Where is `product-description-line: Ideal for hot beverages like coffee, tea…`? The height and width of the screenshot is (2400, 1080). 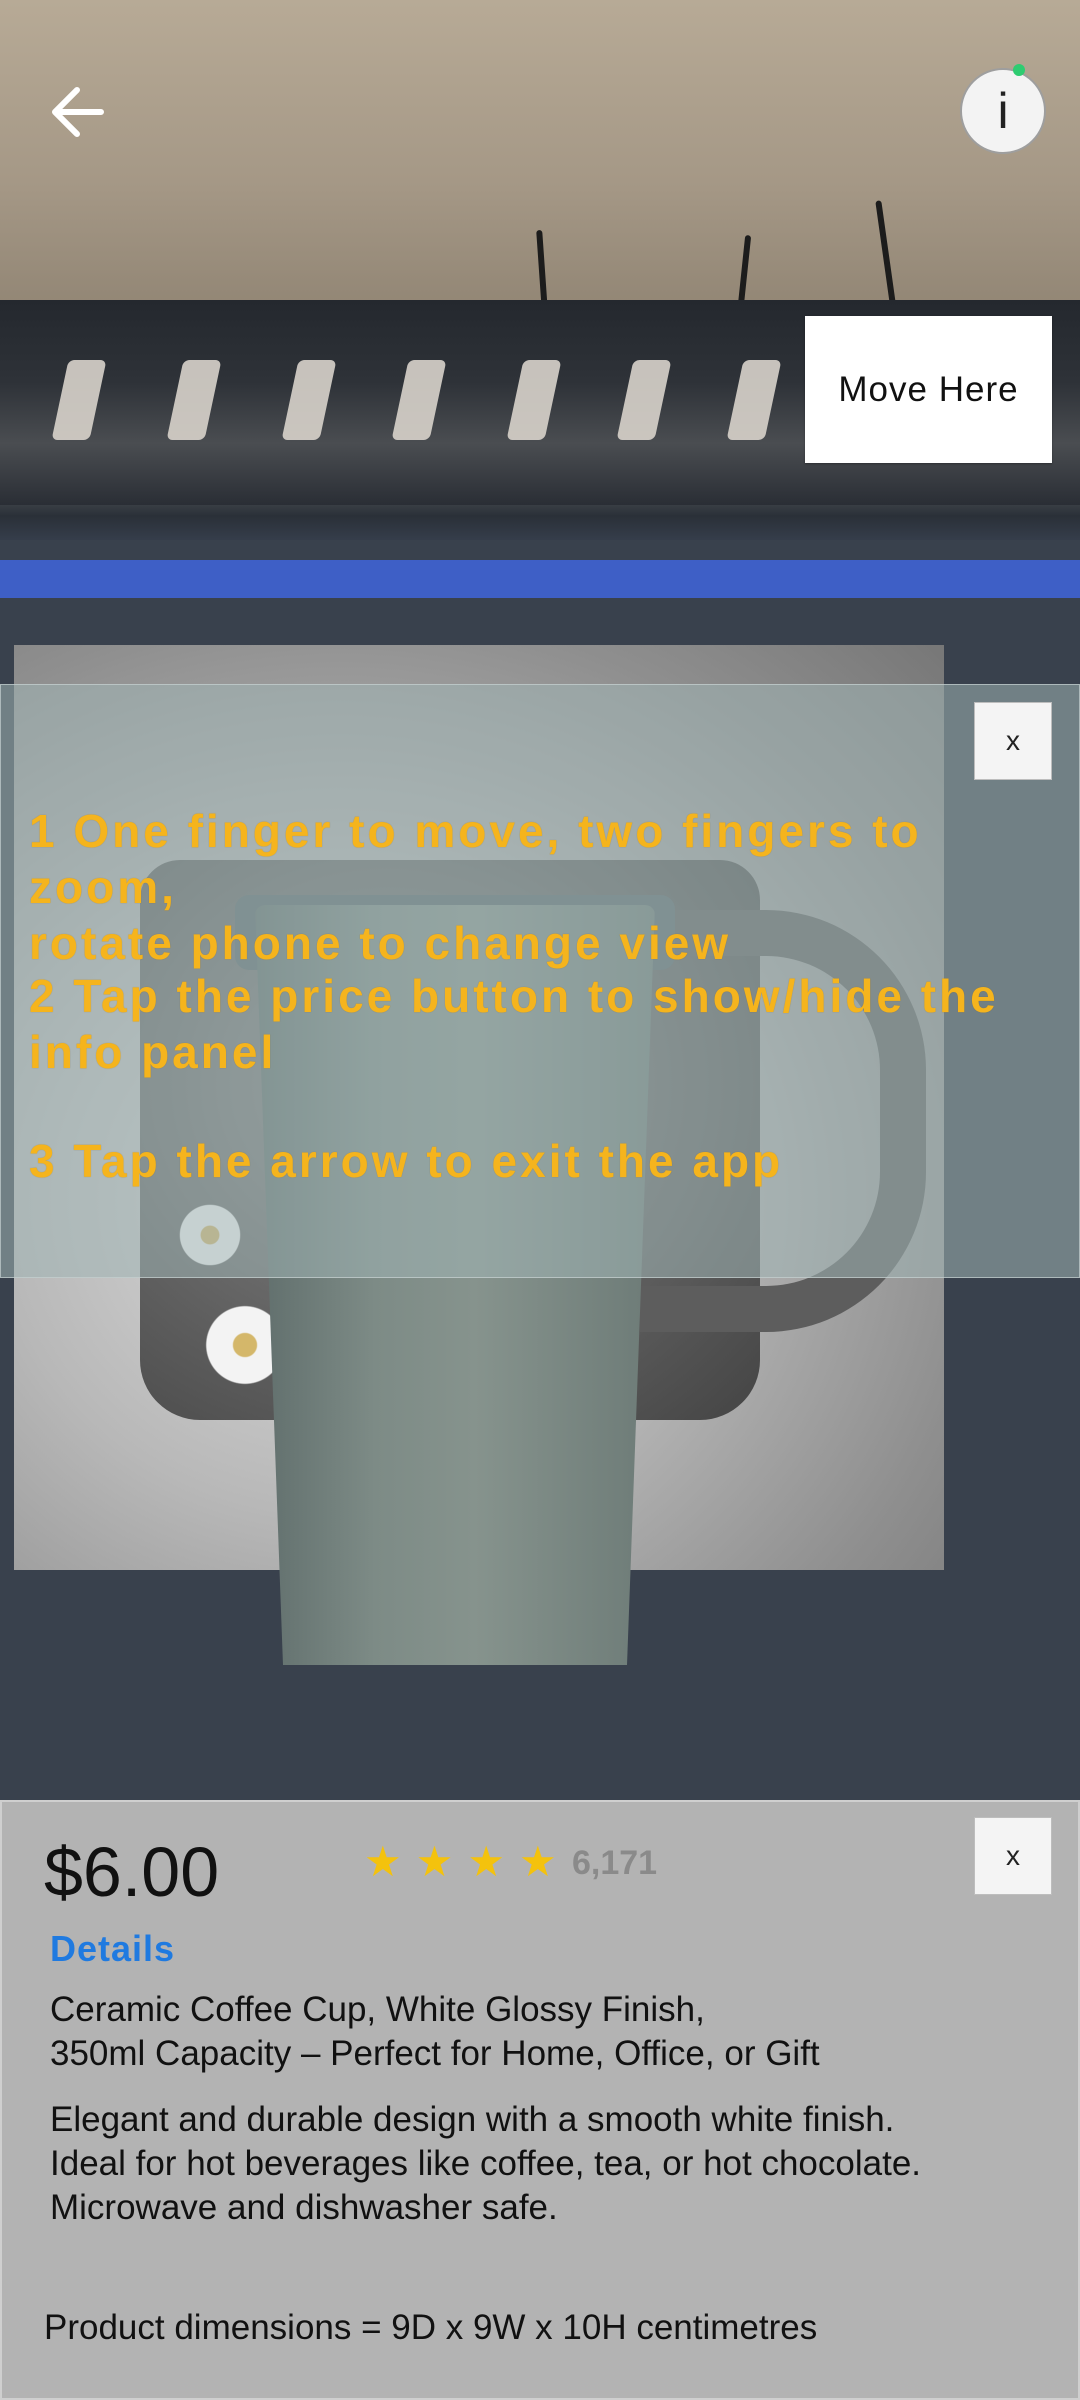 product-description-line: Ideal for hot beverages like coffee, tea… is located at coordinates (486, 2163).